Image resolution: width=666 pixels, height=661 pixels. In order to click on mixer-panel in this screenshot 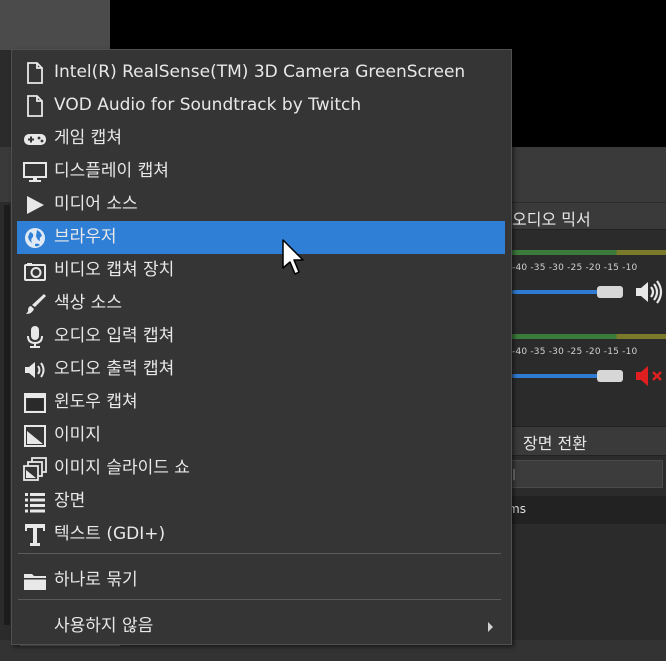, I will do `click(585, 327)`.